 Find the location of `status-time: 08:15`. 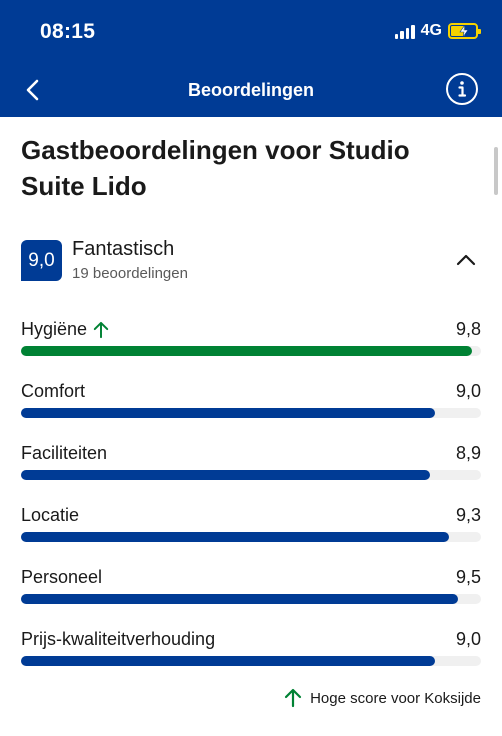

status-time: 08:15 is located at coordinates (68, 31).